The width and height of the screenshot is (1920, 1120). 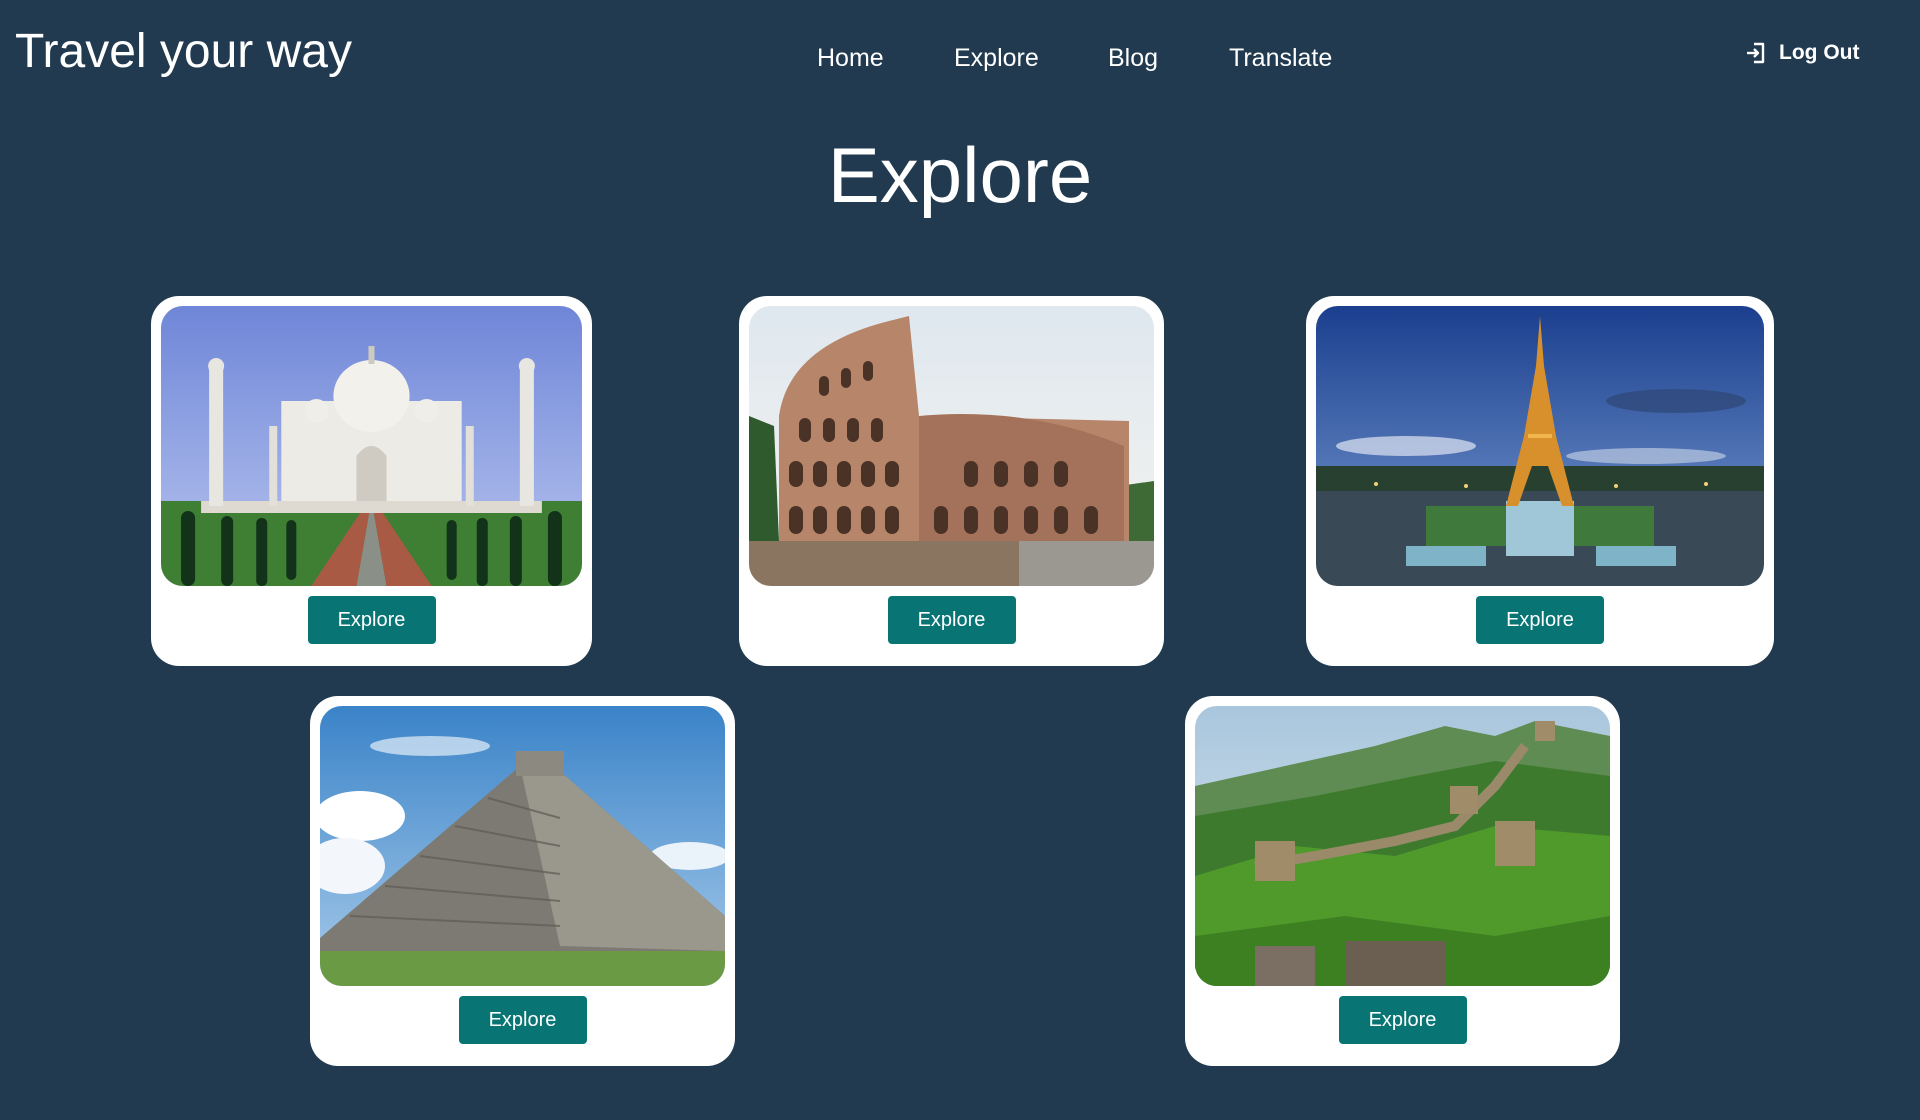 I want to click on explore-button-chichen-itza: Explore, so click(x=522, y=1020).